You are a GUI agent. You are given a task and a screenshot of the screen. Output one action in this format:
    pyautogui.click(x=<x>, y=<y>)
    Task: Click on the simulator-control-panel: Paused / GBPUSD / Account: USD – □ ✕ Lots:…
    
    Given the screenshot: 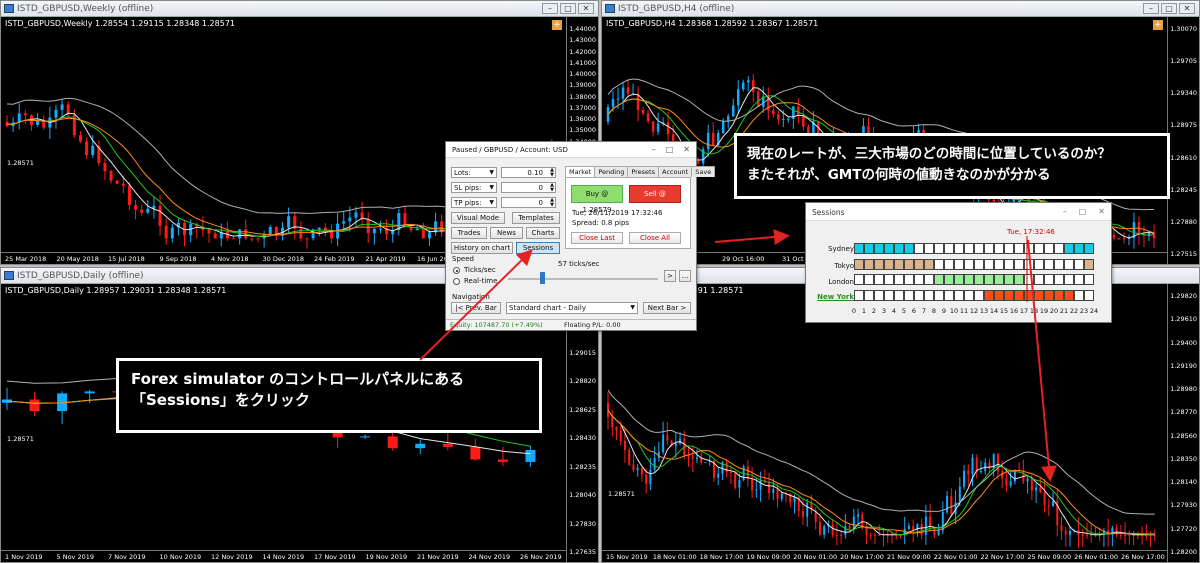 What is the action you would take?
    pyautogui.click(x=580, y=236)
    